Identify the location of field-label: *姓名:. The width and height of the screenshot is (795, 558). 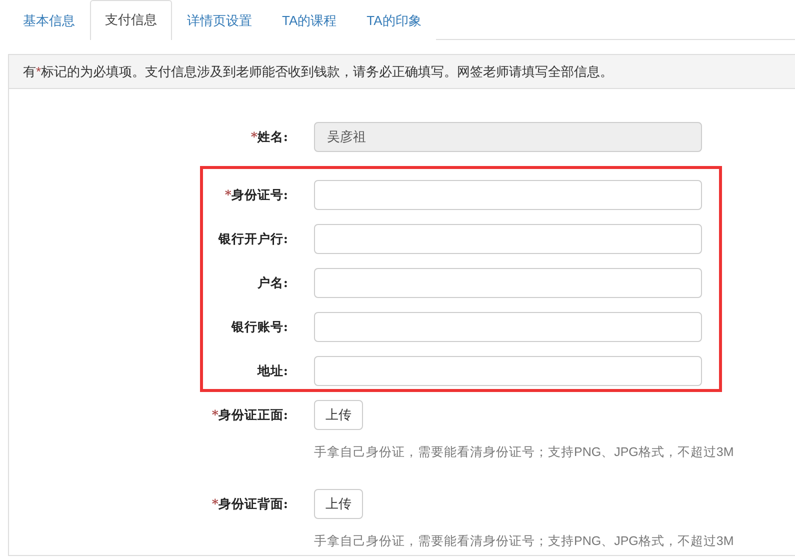
(269, 137).